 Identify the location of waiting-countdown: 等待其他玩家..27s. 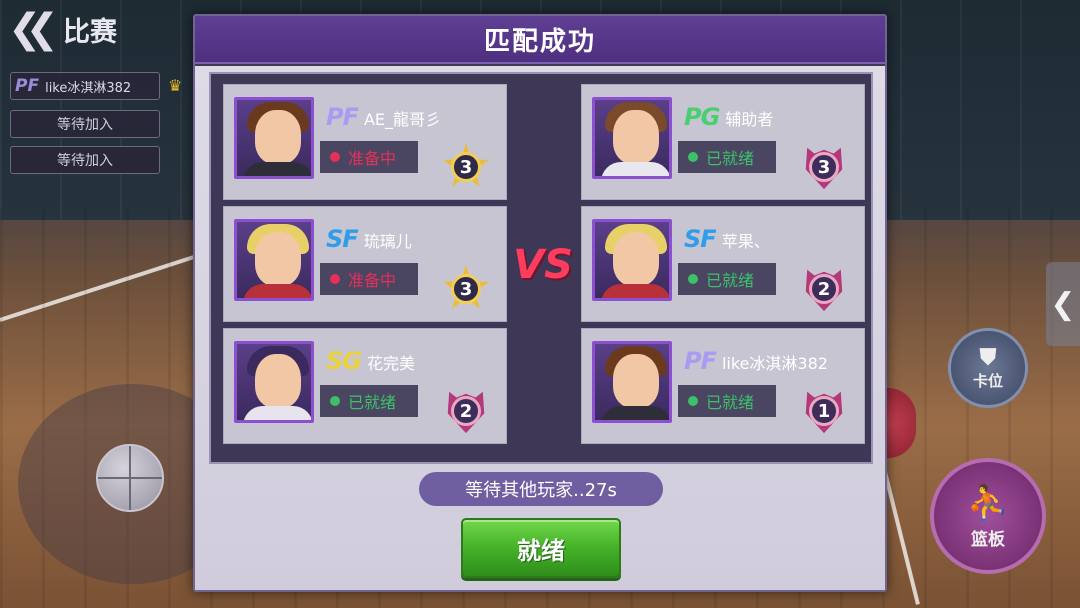
(541, 489).